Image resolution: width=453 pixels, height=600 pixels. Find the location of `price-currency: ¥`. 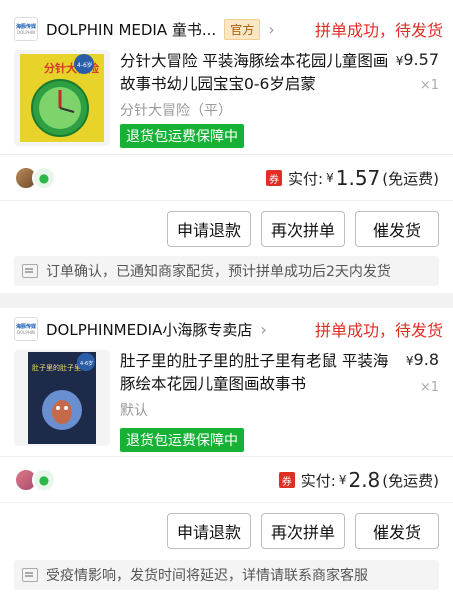

price-currency: ¥ is located at coordinates (409, 361).